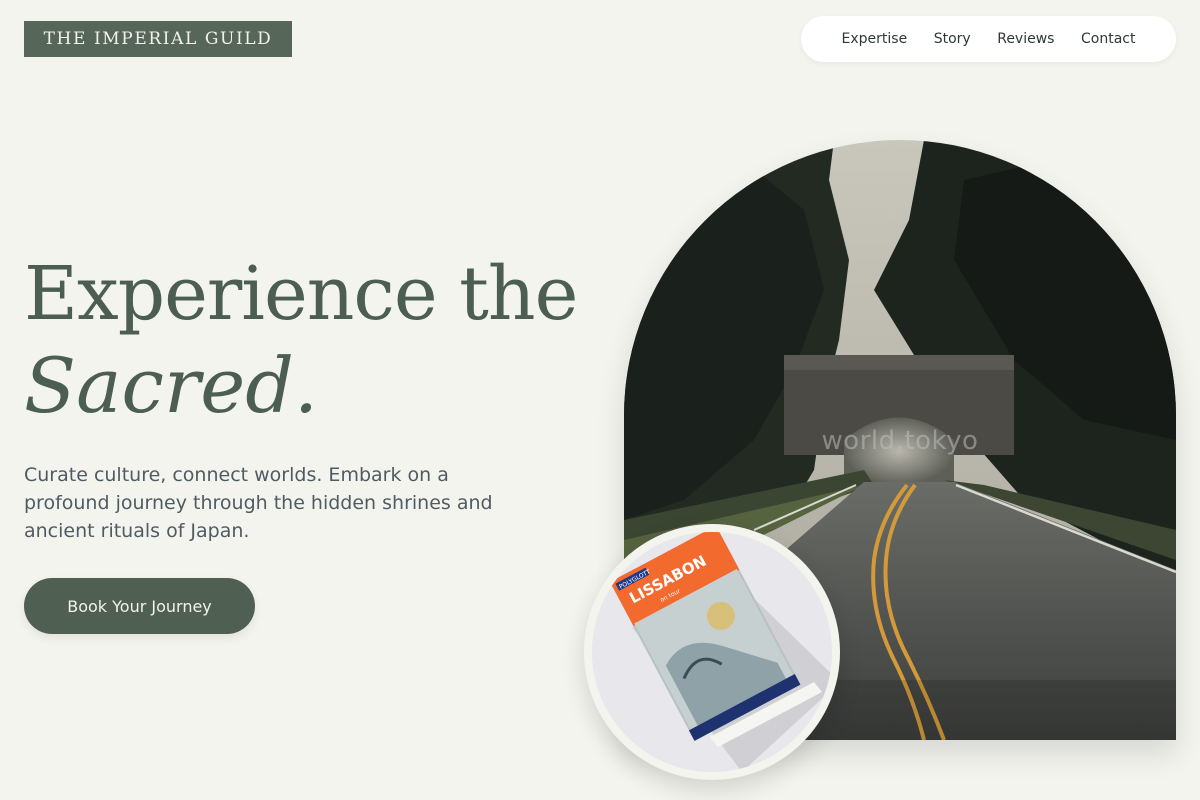 This screenshot has height=800, width=1200. Describe the element at coordinates (158, 39) in the screenshot. I see `brand-logo: THE IMPERIAL GUILD` at that location.